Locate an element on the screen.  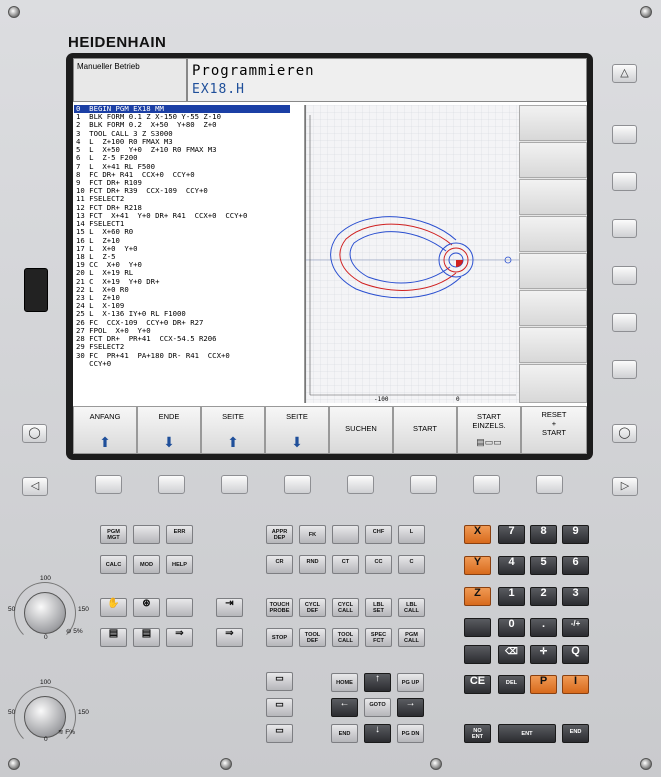
sign-key: -/+ is located at coordinates (575, 627).